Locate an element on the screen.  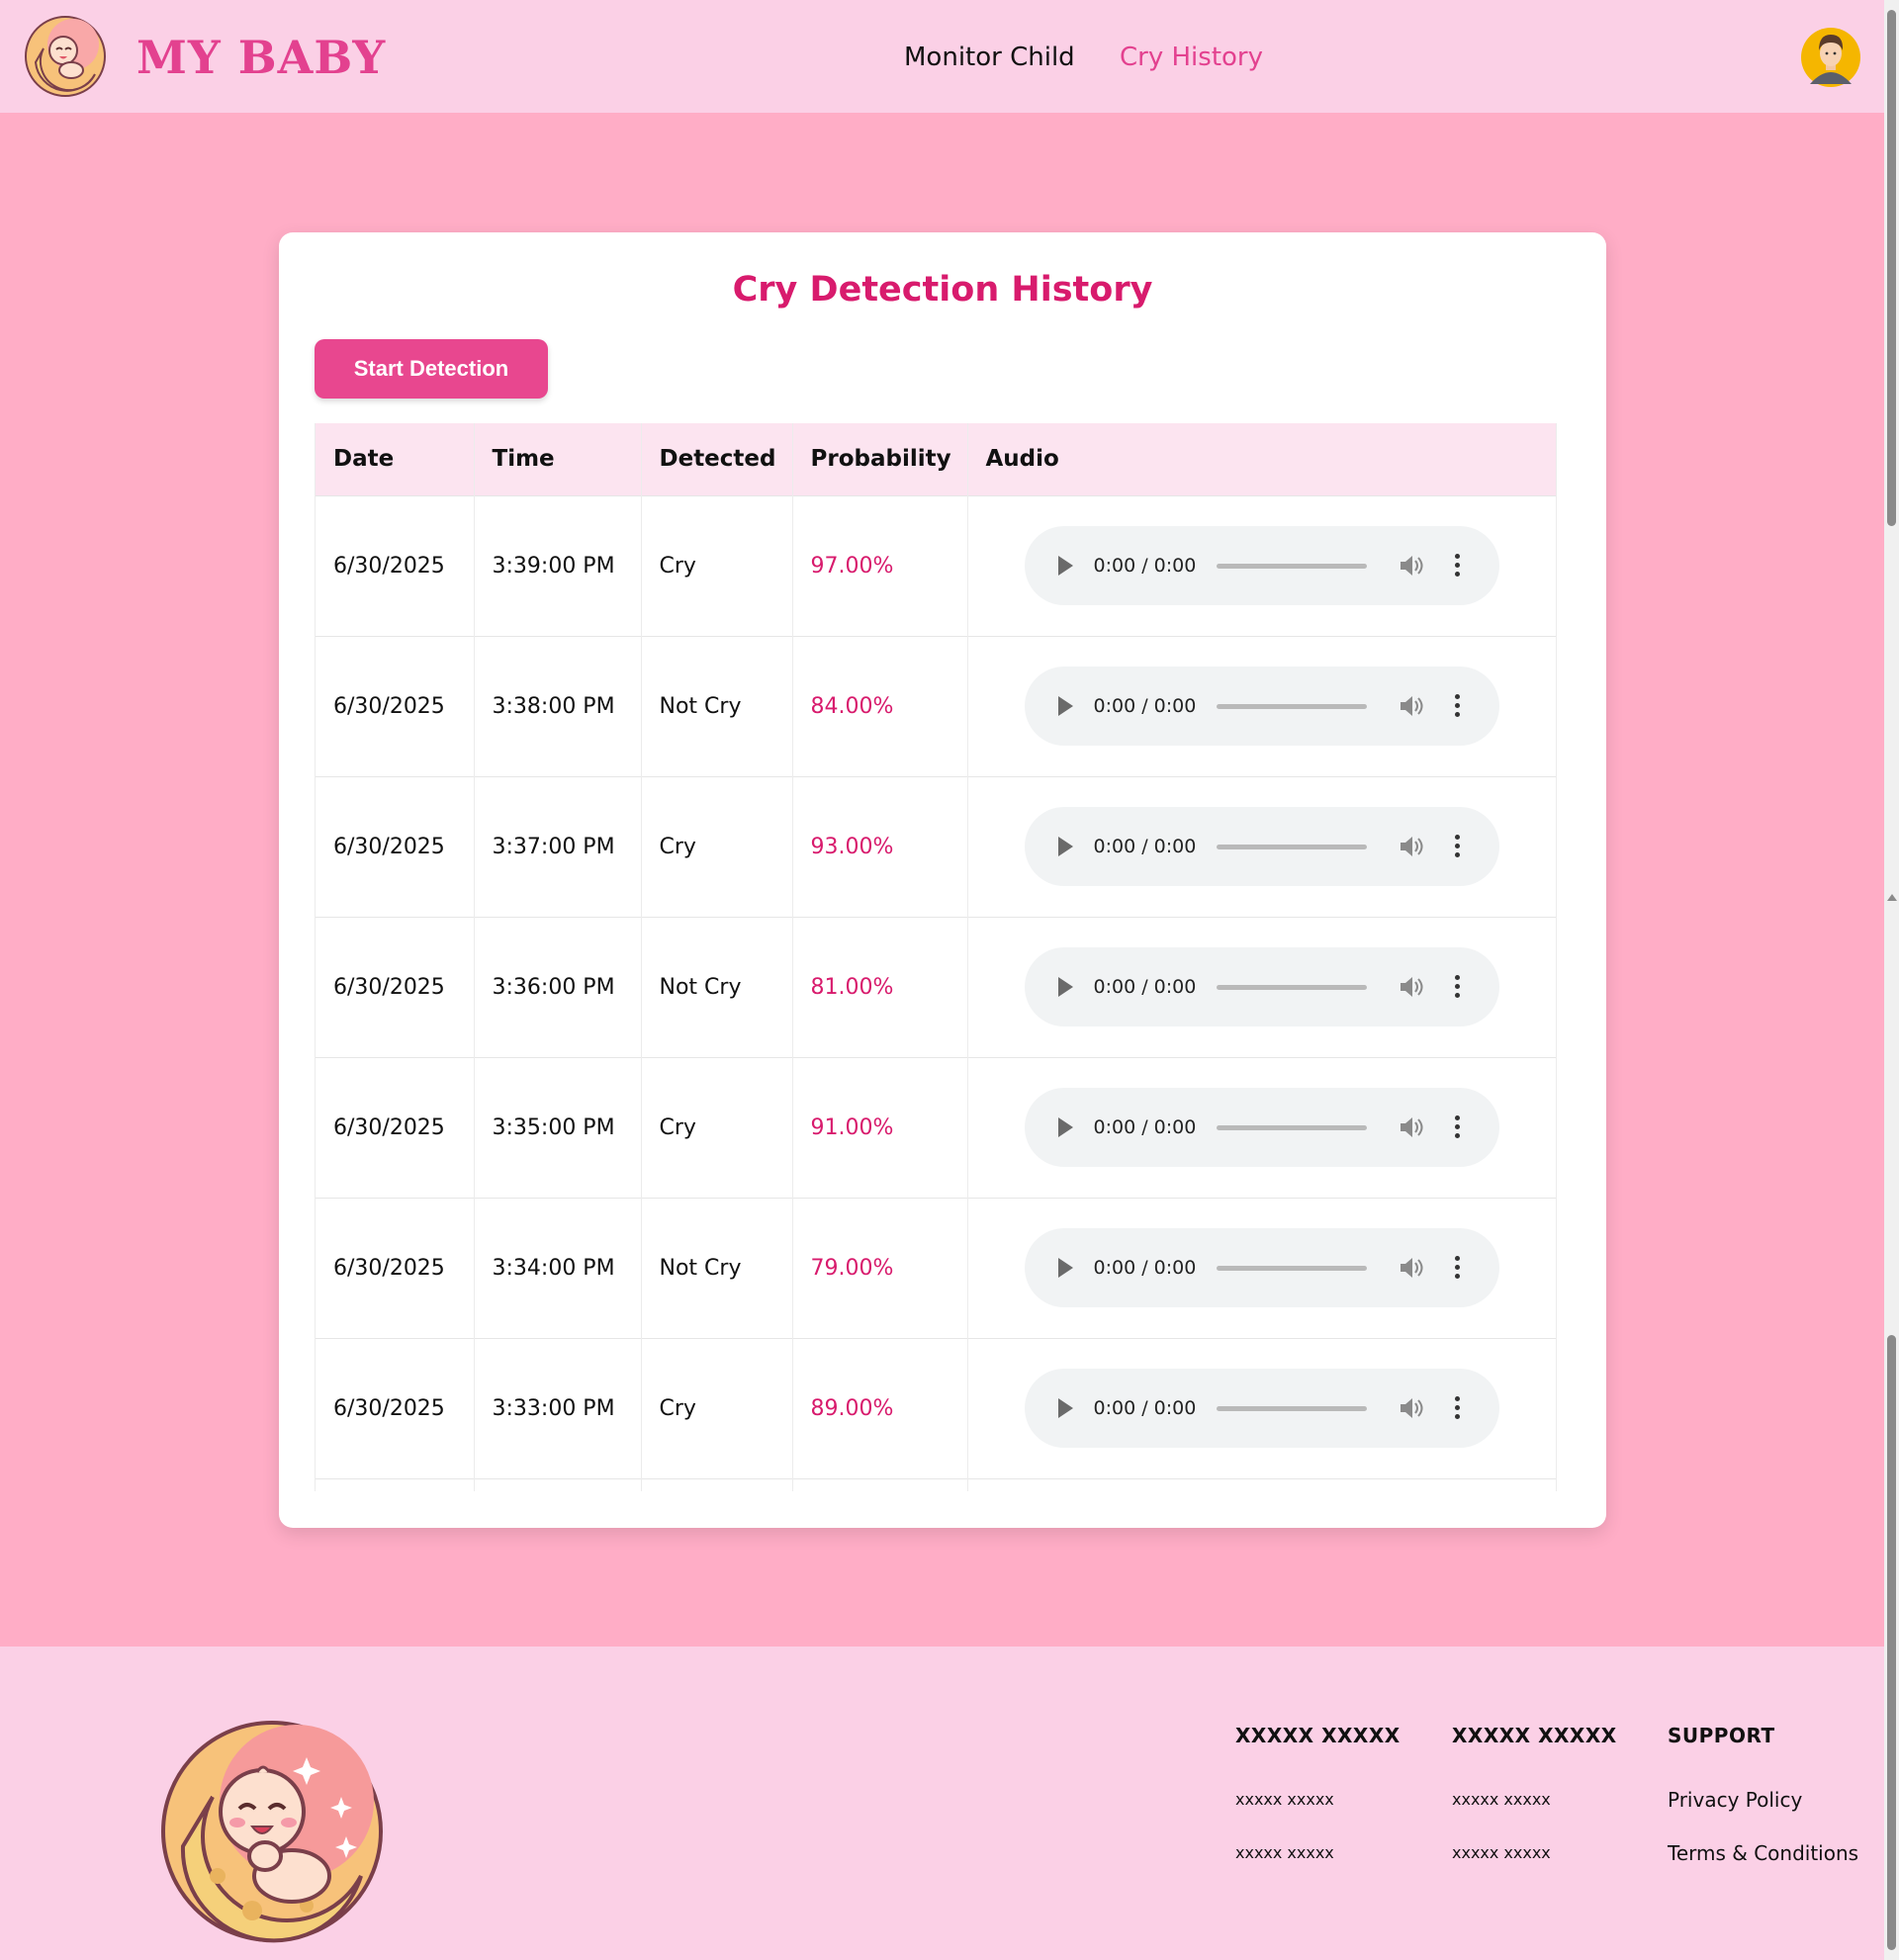
cell-probability: 89.00% is located at coordinates (880, 1408).